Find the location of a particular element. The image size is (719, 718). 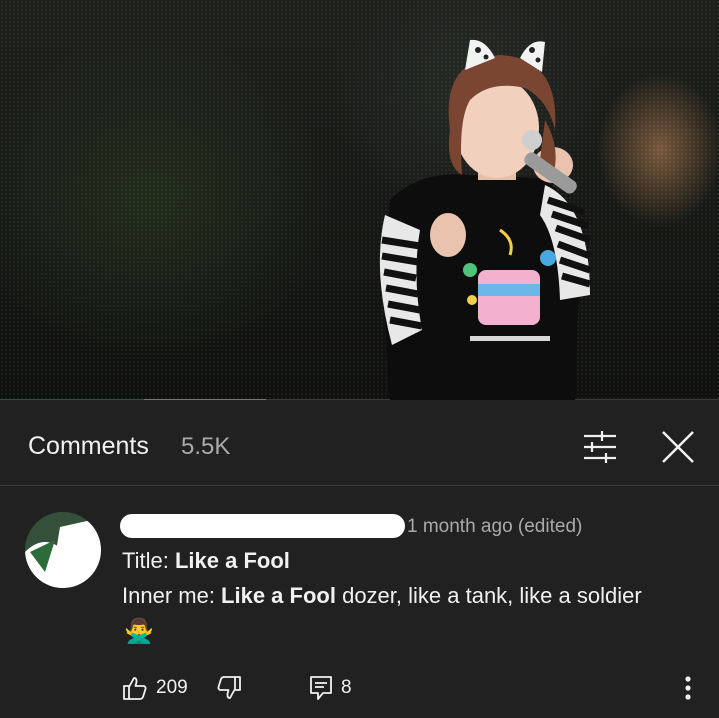

sort-filter-button is located at coordinates (600, 447).